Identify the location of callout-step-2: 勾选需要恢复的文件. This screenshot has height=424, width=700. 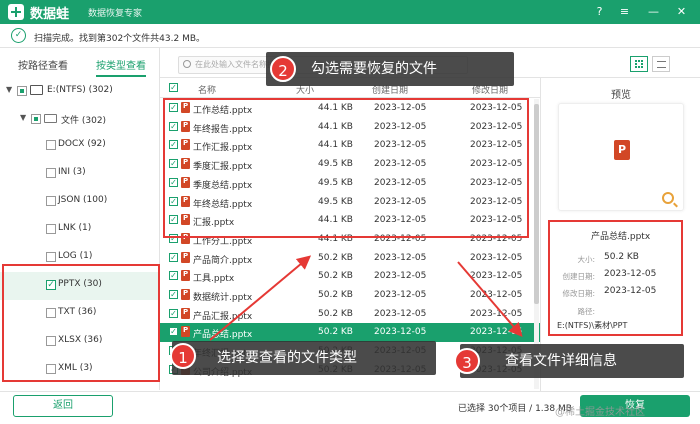
(390, 69).